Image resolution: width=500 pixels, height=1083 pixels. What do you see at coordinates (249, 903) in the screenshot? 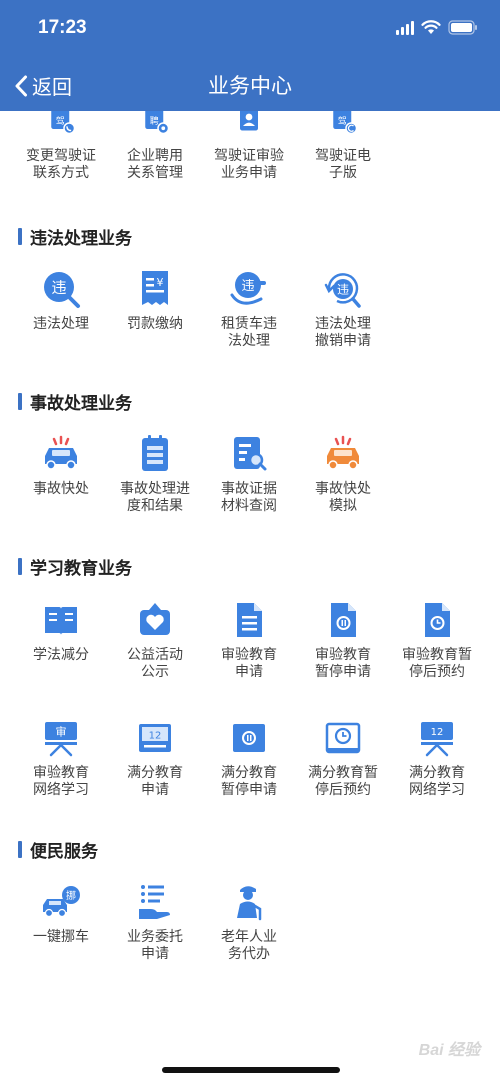
I see `elderly-person-icon` at bounding box center [249, 903].